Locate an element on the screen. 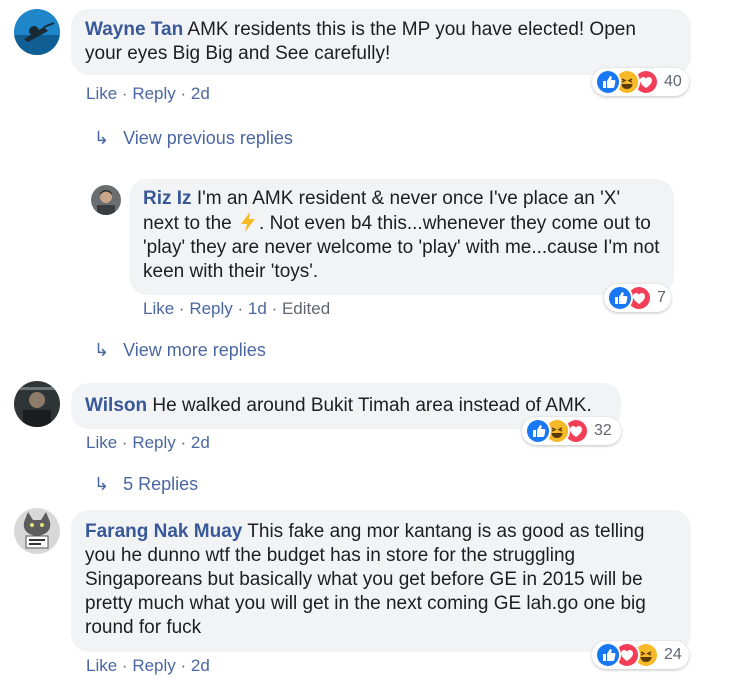  replies-count-label: 5 Replies is located at coordinates (161, 484).